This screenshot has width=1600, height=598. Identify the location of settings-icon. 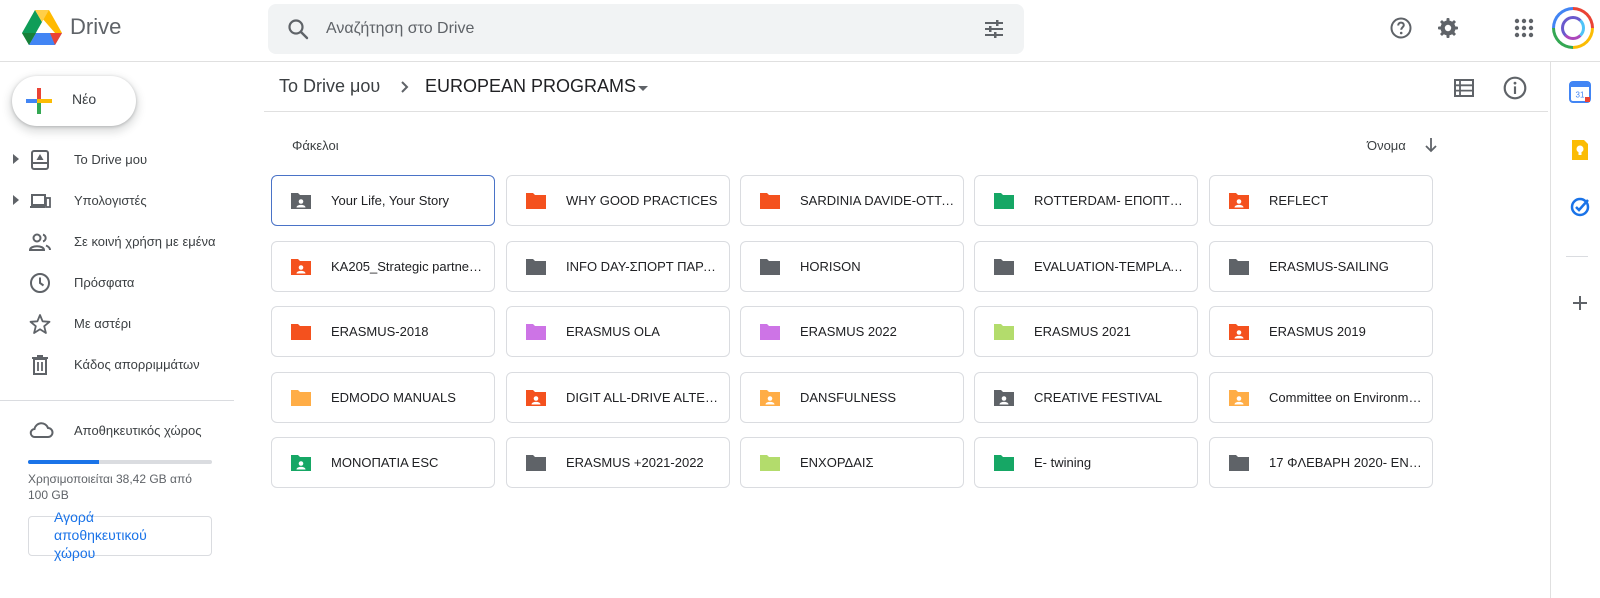
(1448, 28).